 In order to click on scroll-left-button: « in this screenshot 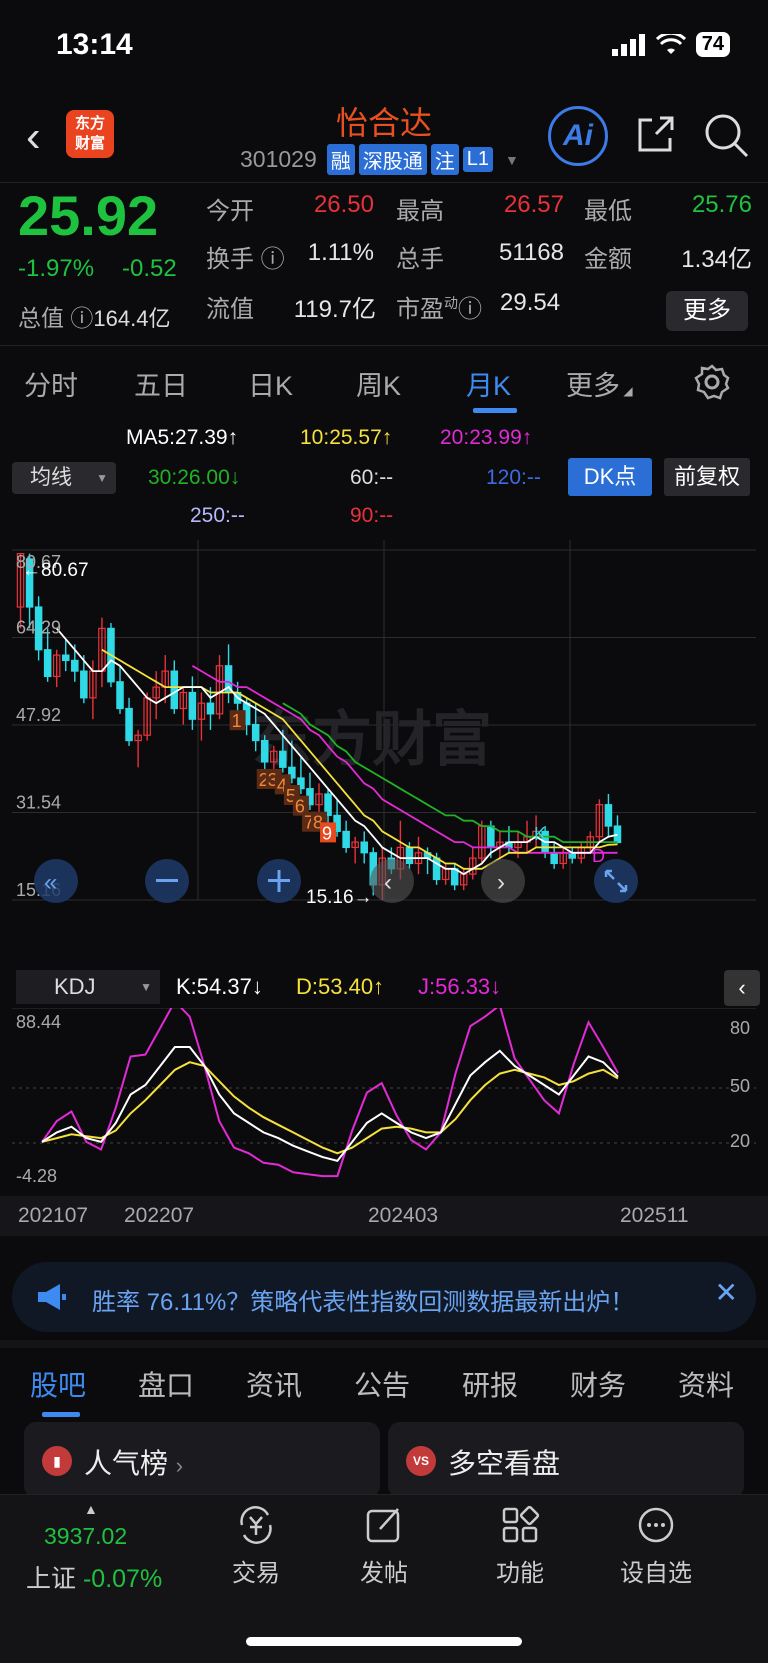, I will do `click(56, 881)`.